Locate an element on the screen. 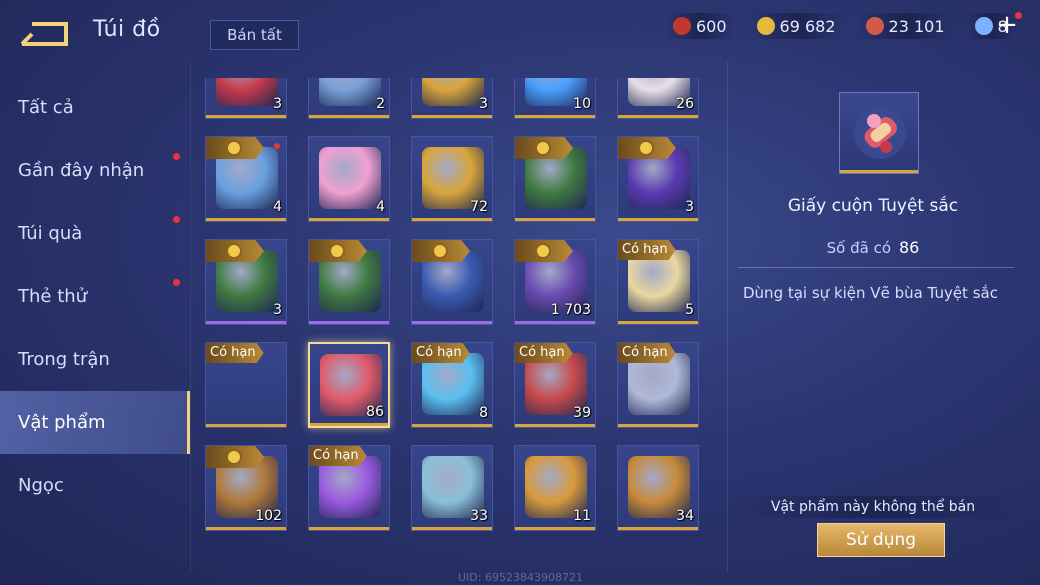 This screenshot has width=1040, height=585. red-gem-icon is located at coordinates (682, 26).